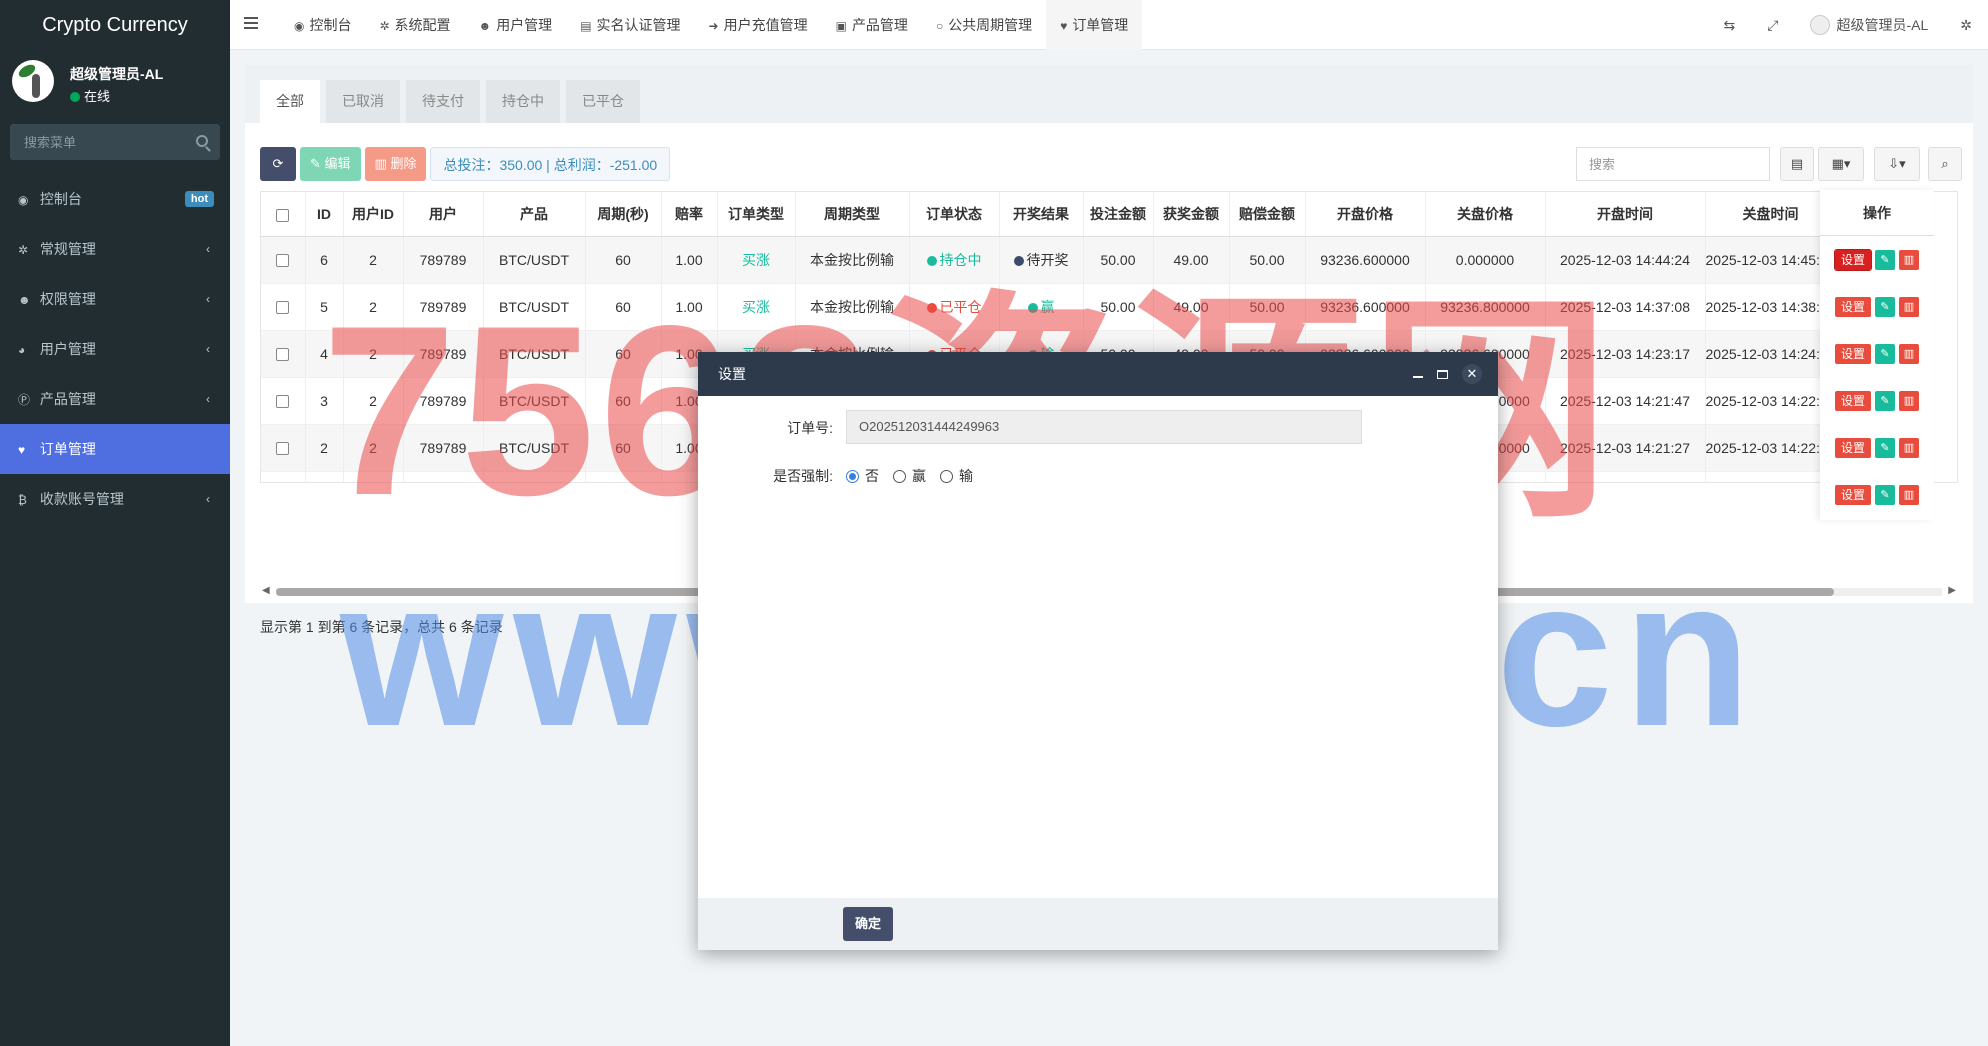 This screenshot has width=1988, height=1046. I want to click on col-cycle-type: 周期类型, so click(852, 214).